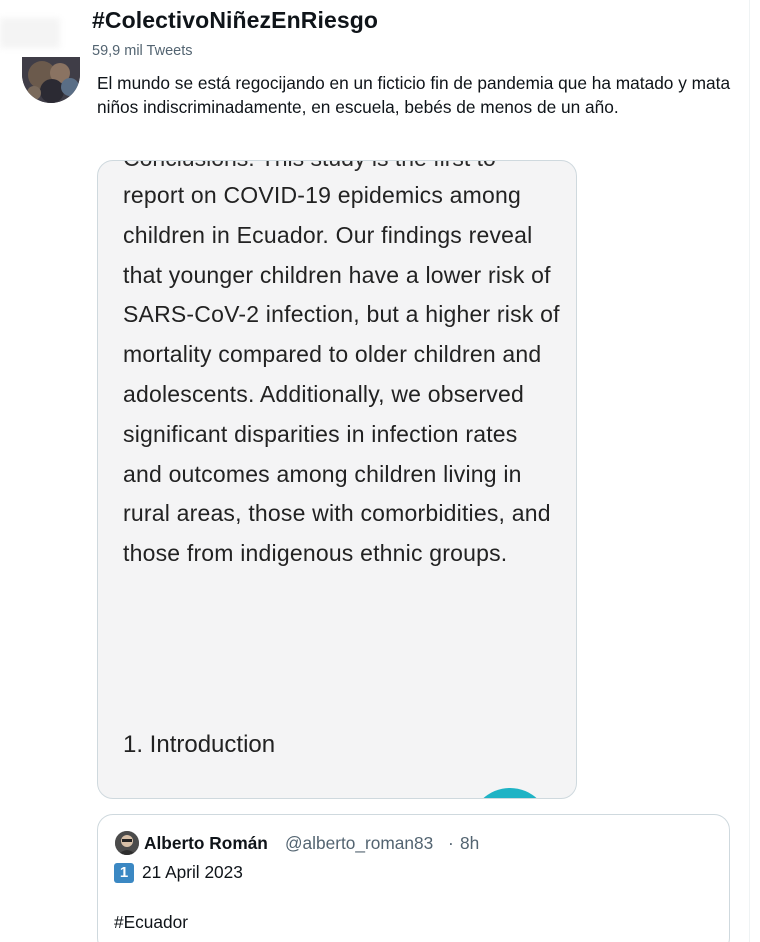 Image resolution: width=760 pixels, height=942 pixels. I want to click on blurred-back-area, so click(30, 33).